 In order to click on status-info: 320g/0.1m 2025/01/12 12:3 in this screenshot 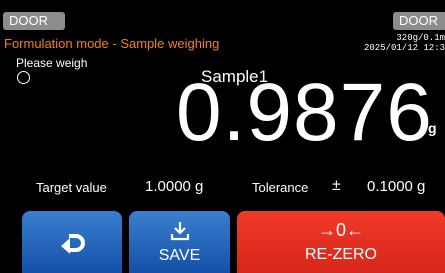, I will do `click(404, 43)`.